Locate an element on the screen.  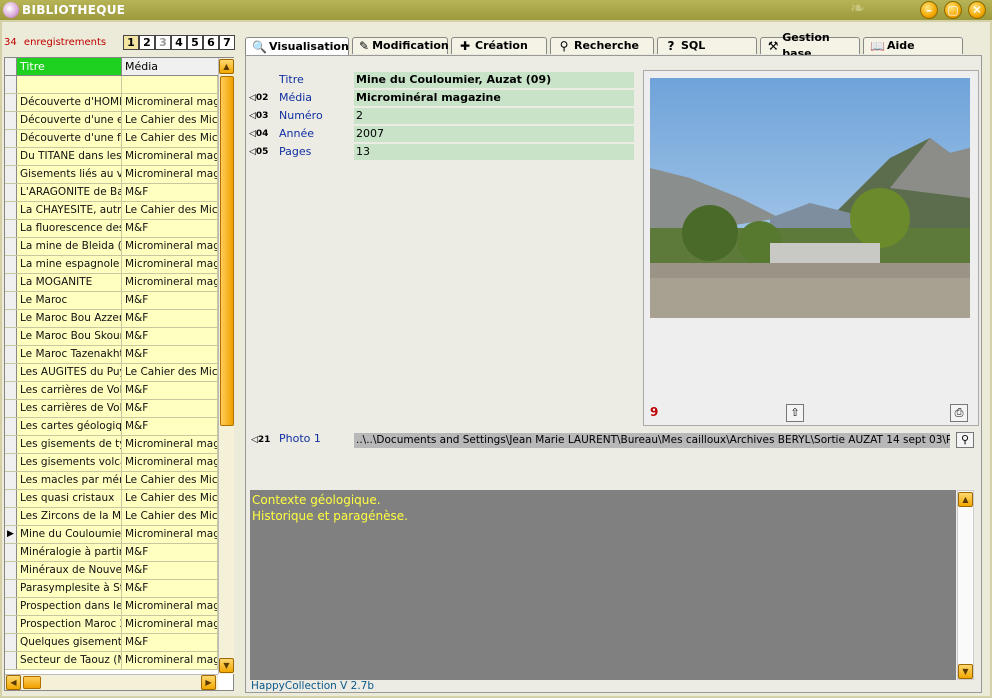
tab-gestion-base: ⚒ Gestion base is located at coordinates (810, 45).